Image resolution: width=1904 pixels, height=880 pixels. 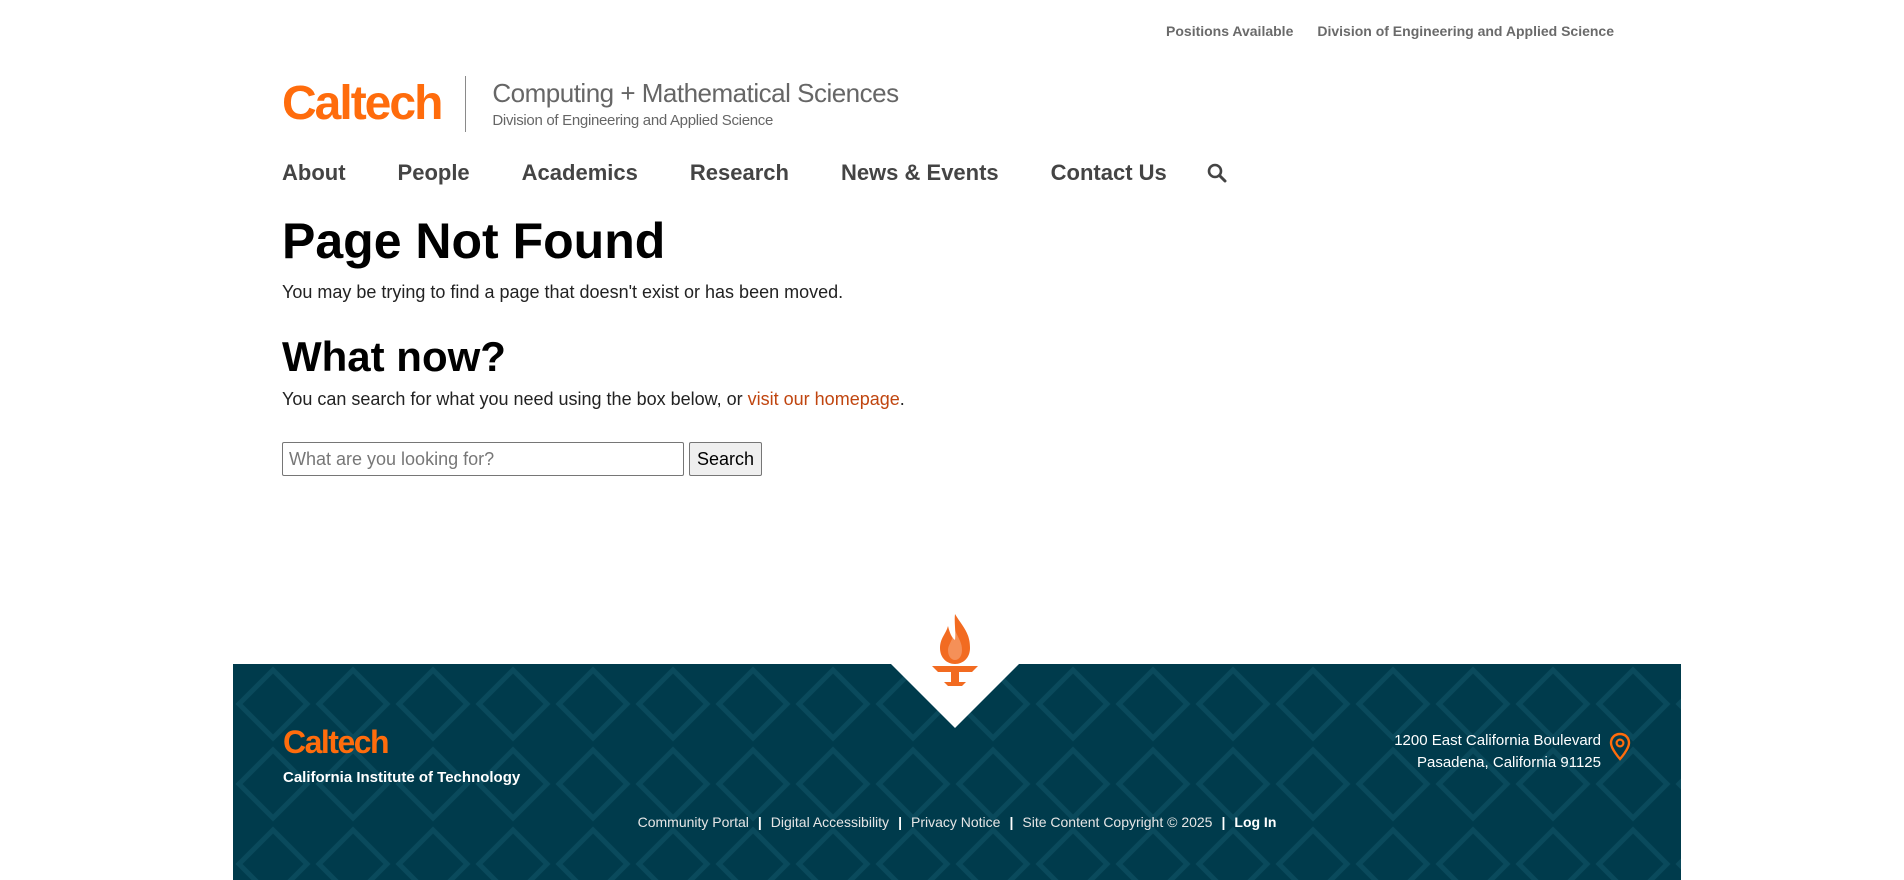 I want to click on positions-available-link: Positions Available, so click(x=1229, y=31).